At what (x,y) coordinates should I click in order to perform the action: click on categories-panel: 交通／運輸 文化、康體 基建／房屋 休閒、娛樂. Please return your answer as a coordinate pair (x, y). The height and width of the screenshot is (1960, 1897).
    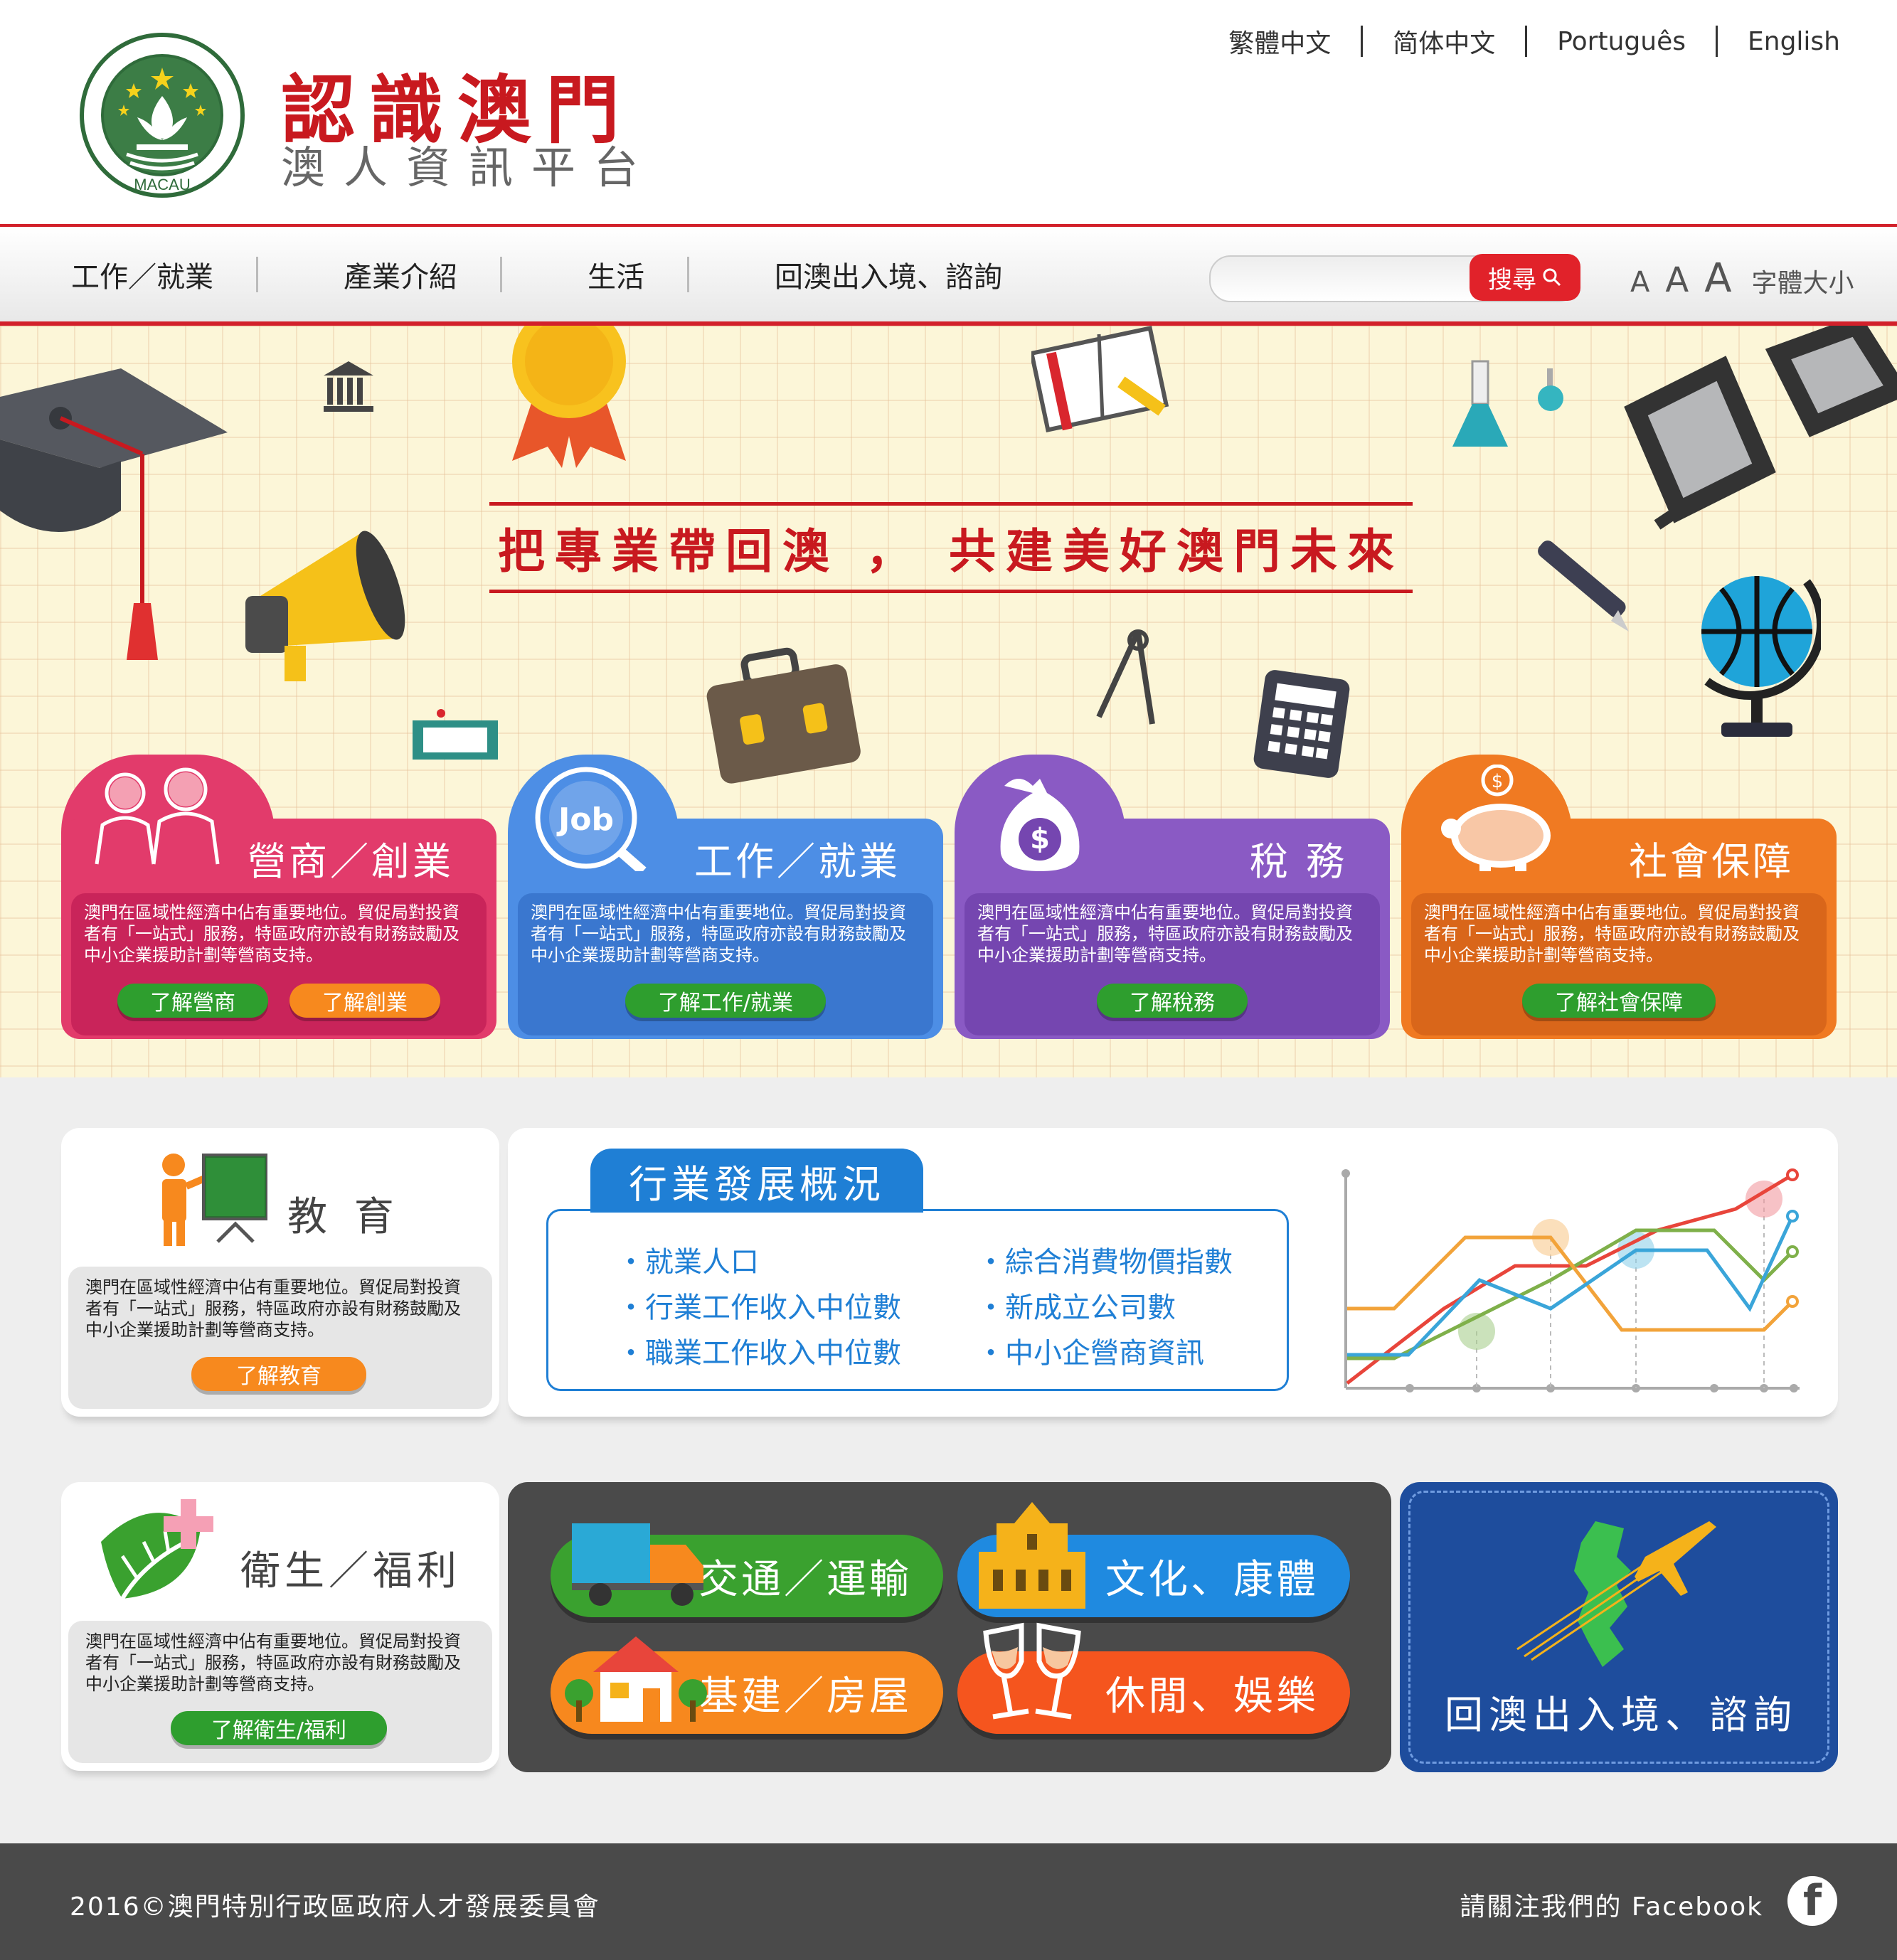
    Looking at the image, I should click on (950, 1627).